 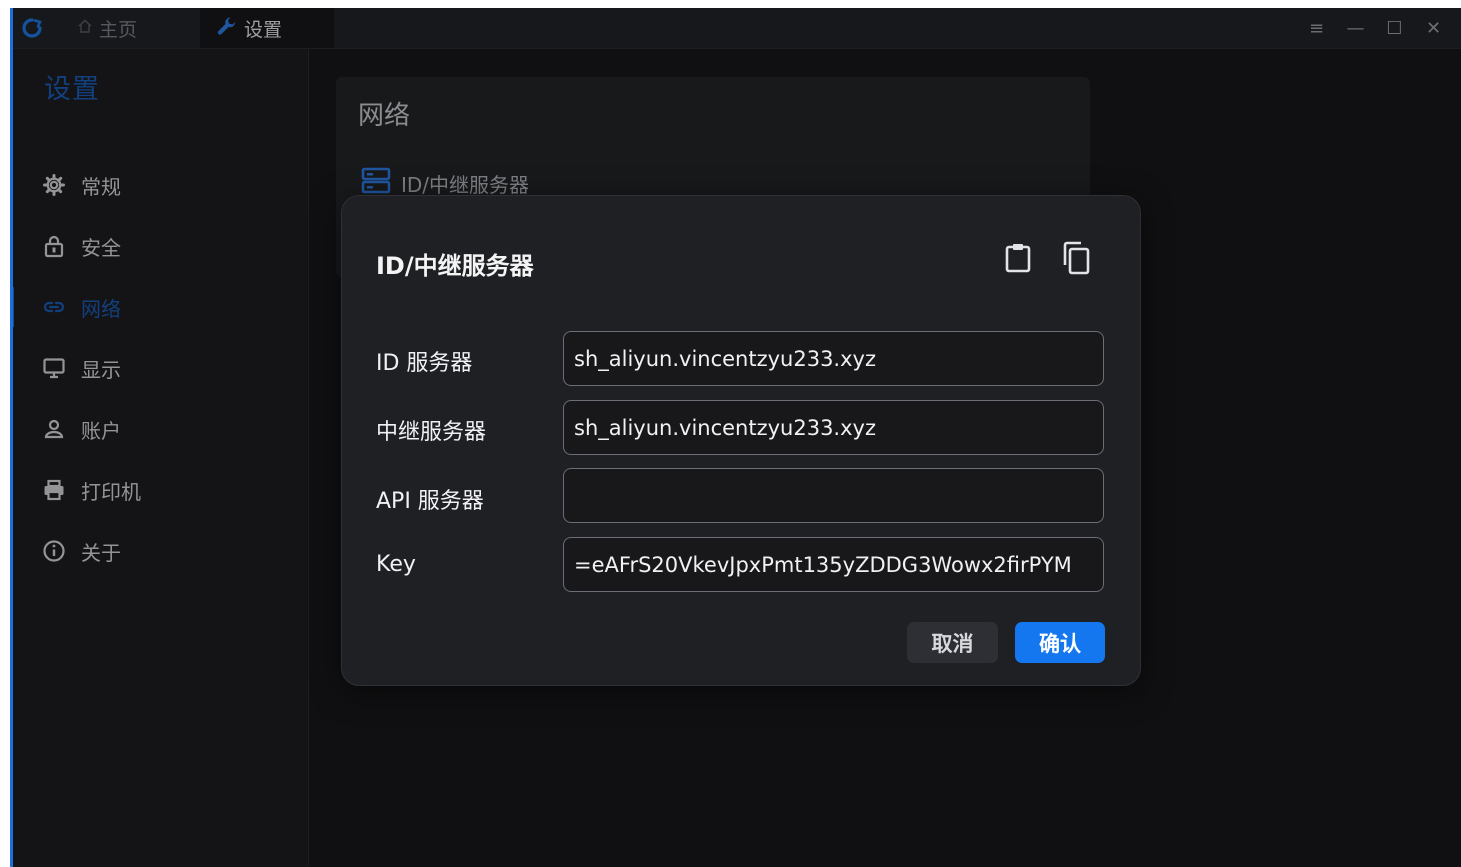 I want to click on relay-server-input, so click(x=833, y=427).